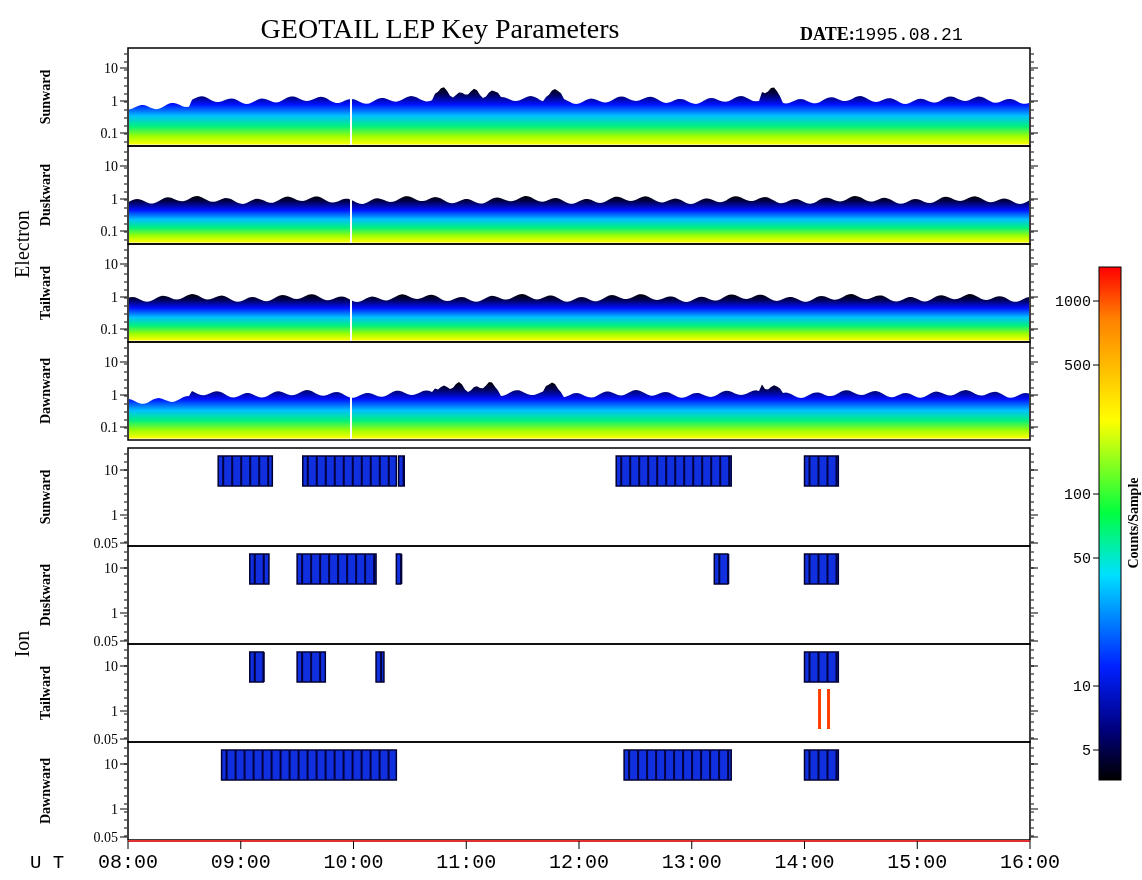  I want to click on scale-tick-label: 1000, so click(1073, 302).